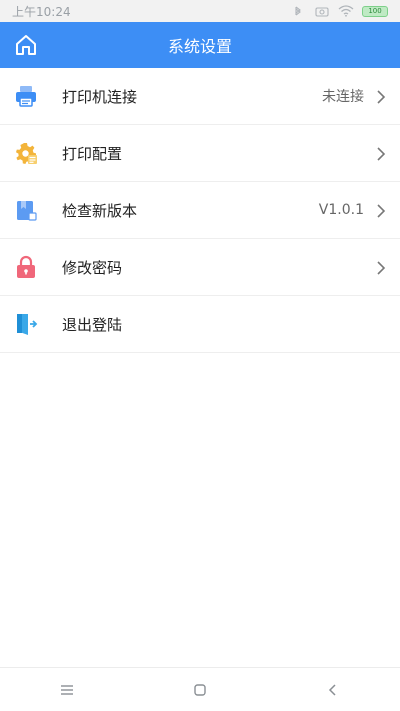  What do you see at coordinates (200, 96) in the screenshot?
I see `menu-item-printer-connection: 打印机连接 未连接` at bounding box center [200, 96].